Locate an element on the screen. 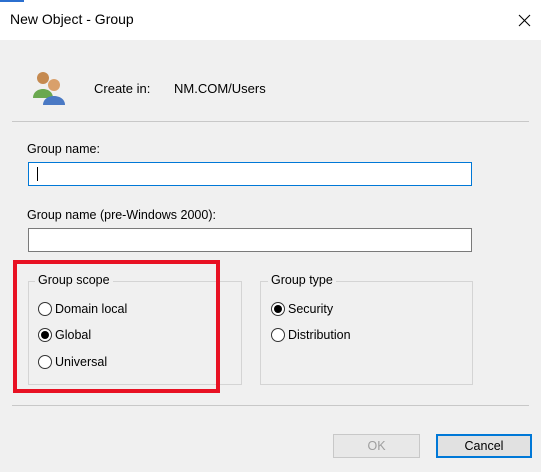 Image resolution: width=541 pixels, height=472 pixels. create-in-value: NM.COM/Users is located at coordinates (220, 88).